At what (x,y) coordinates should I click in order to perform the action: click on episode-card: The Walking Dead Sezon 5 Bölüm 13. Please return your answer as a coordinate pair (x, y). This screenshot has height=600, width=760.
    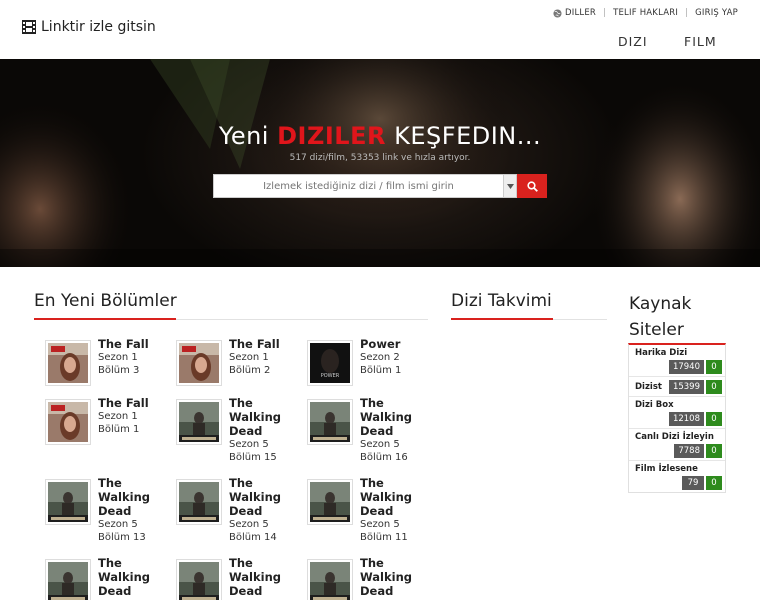
    Looking at the image, I should click on (107, 510).